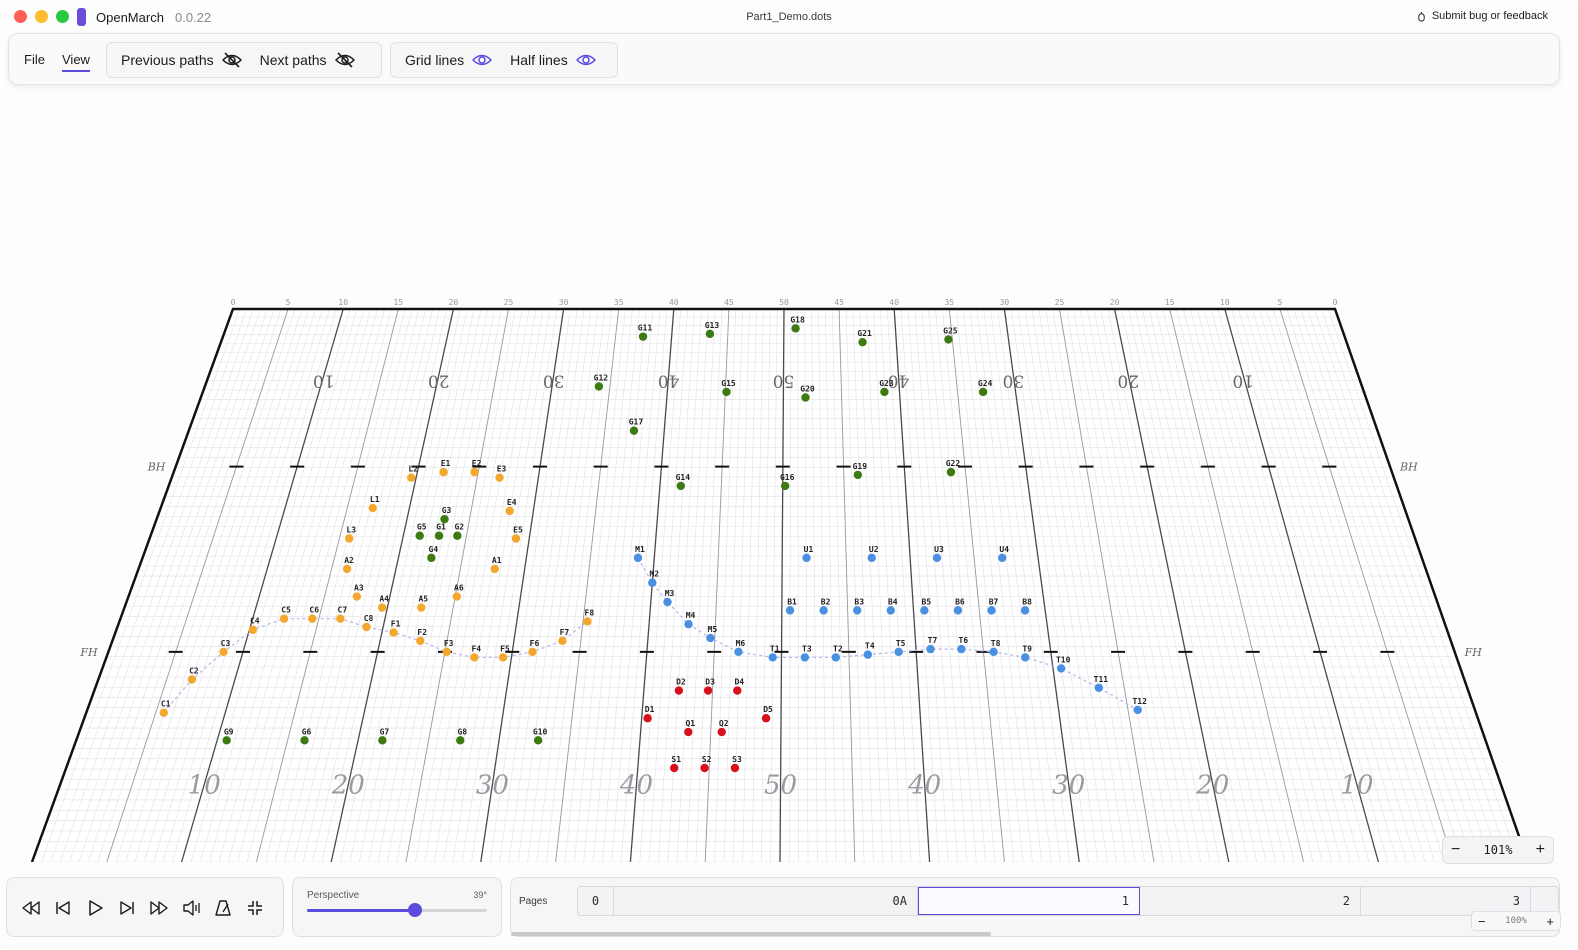 The image size is (1578, 950). What do you see at coordinates (497, 560) in the screenshot?
I see `marcher-label: A1` at bounding box center [497, 560].